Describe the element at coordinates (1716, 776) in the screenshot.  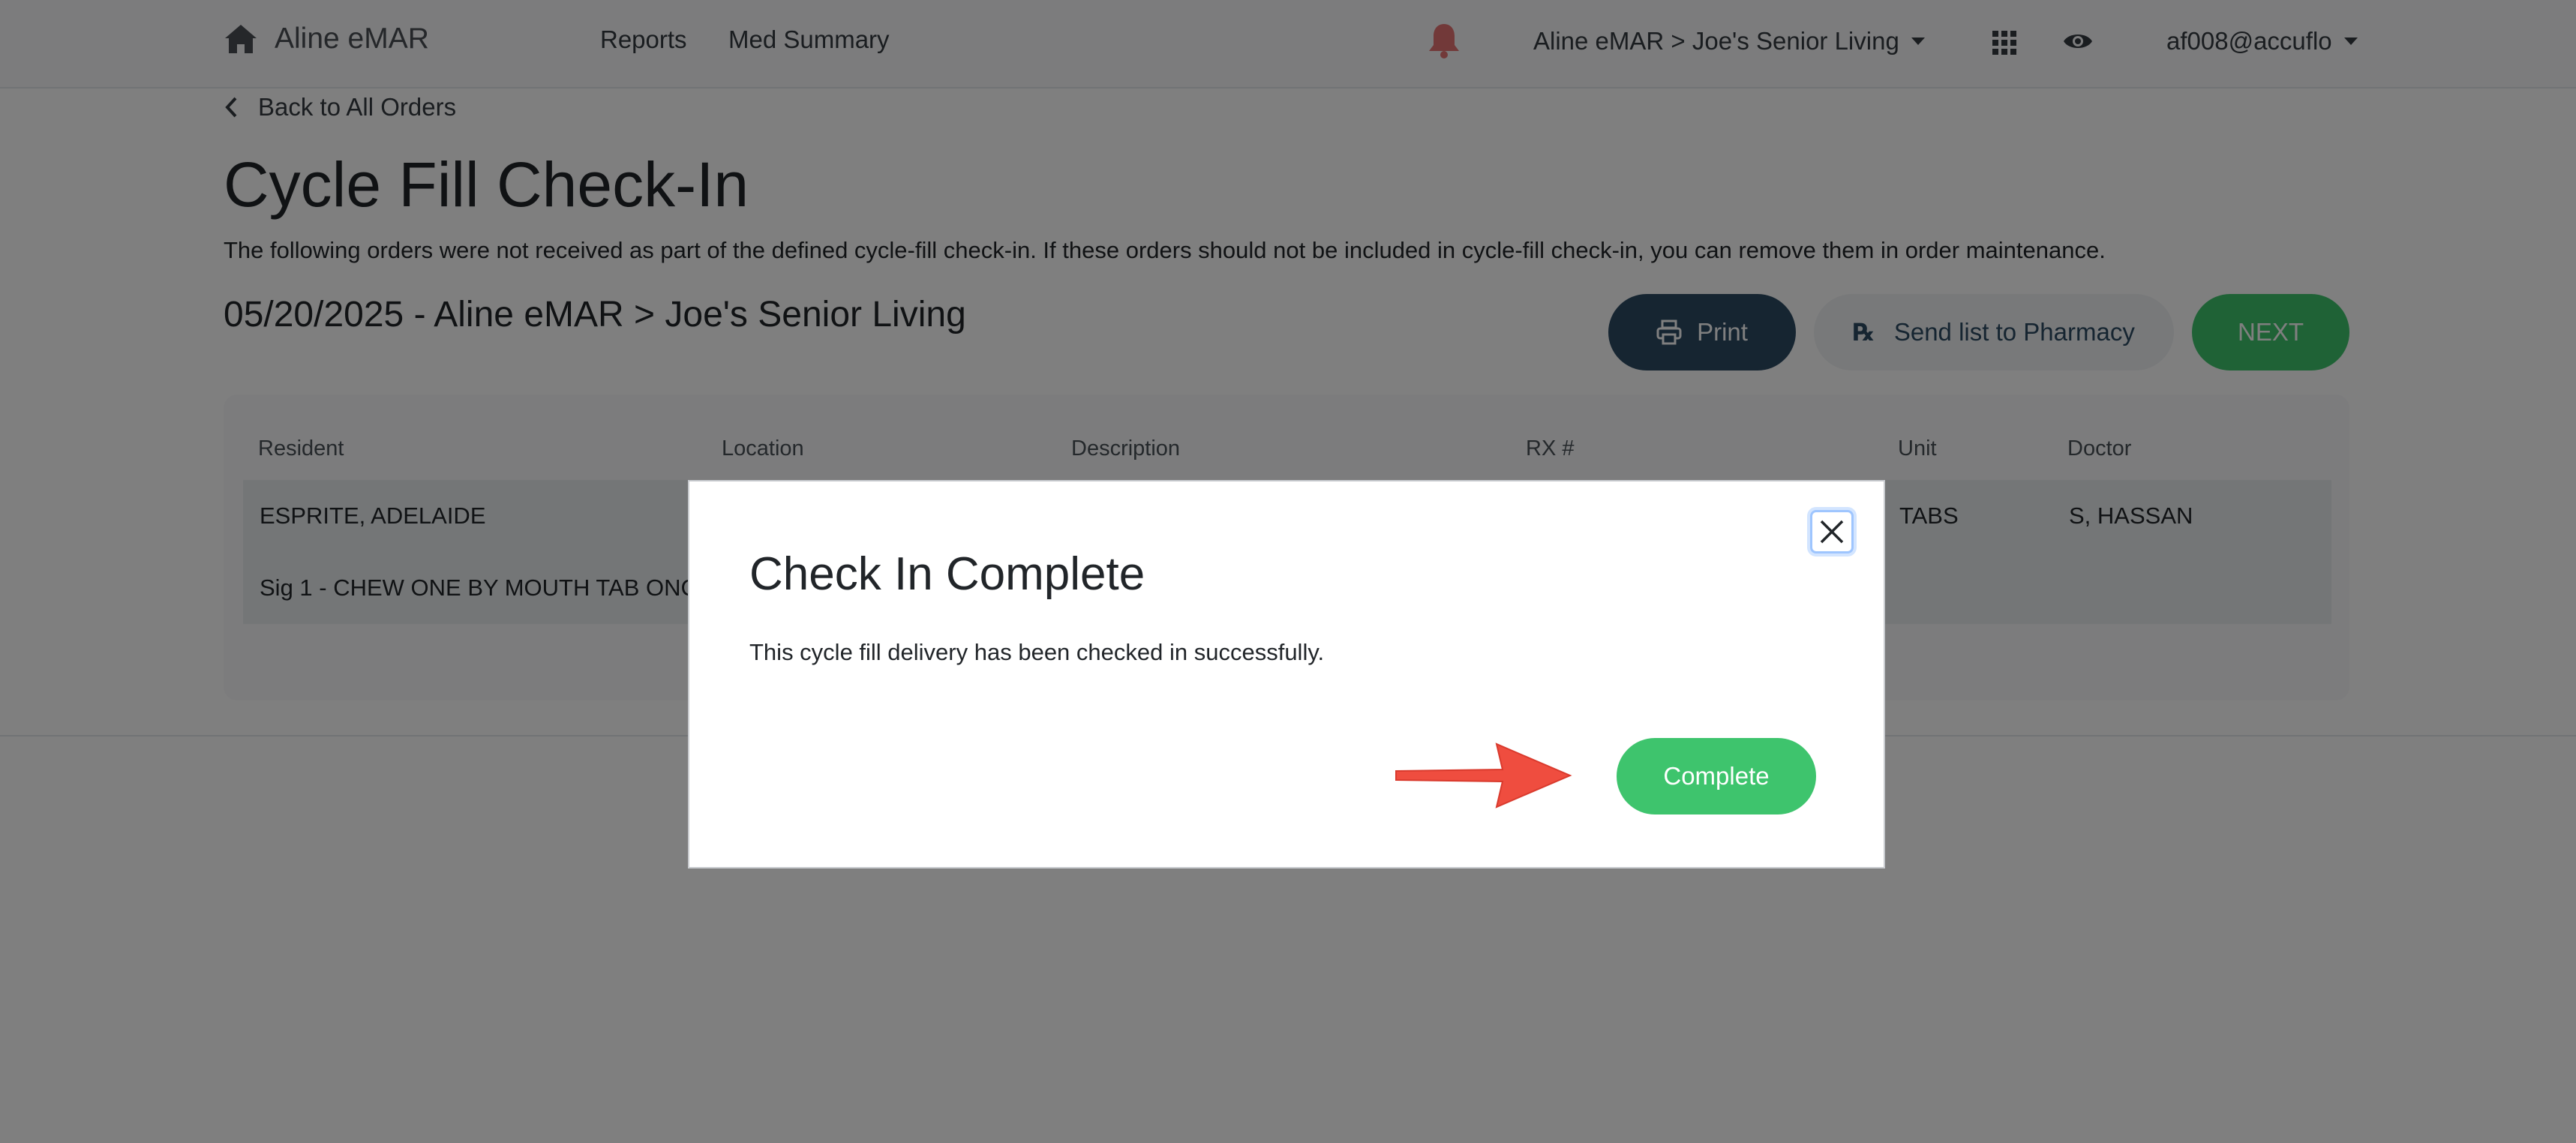
I see `complete-button: Complete` at that location.